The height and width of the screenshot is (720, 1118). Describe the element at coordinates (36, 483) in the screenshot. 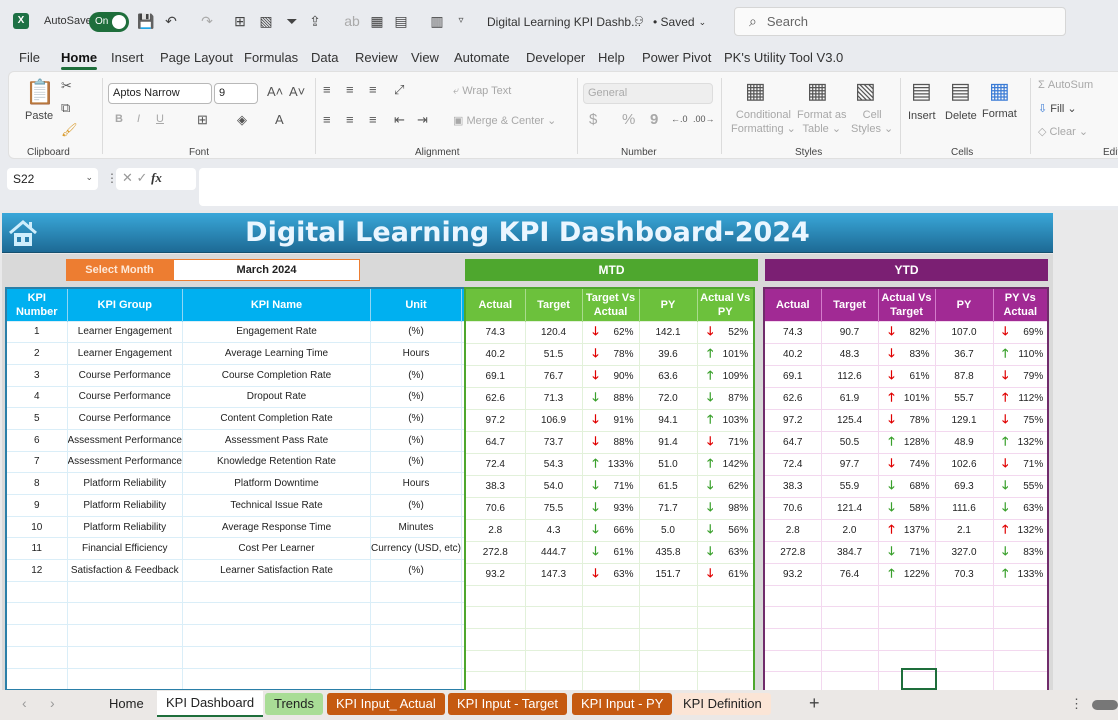

I see `kpi-number-cell: 8` at that location.